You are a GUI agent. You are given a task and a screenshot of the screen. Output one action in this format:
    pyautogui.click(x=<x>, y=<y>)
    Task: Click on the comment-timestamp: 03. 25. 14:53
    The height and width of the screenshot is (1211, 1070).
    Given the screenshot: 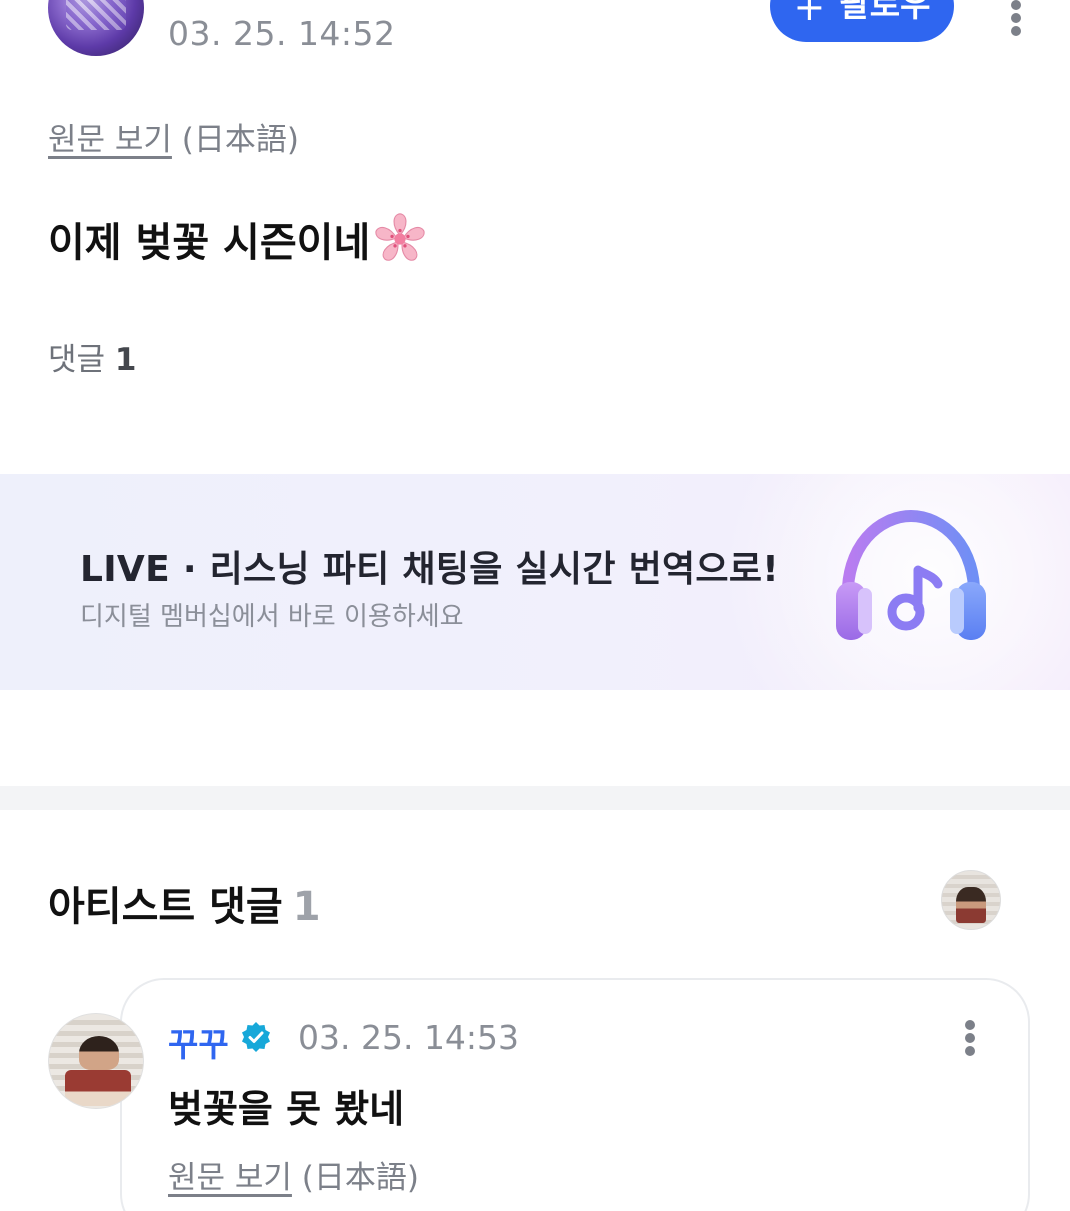 What is the action you would take?
    pyautogui.click(x=409, y=1037)
    